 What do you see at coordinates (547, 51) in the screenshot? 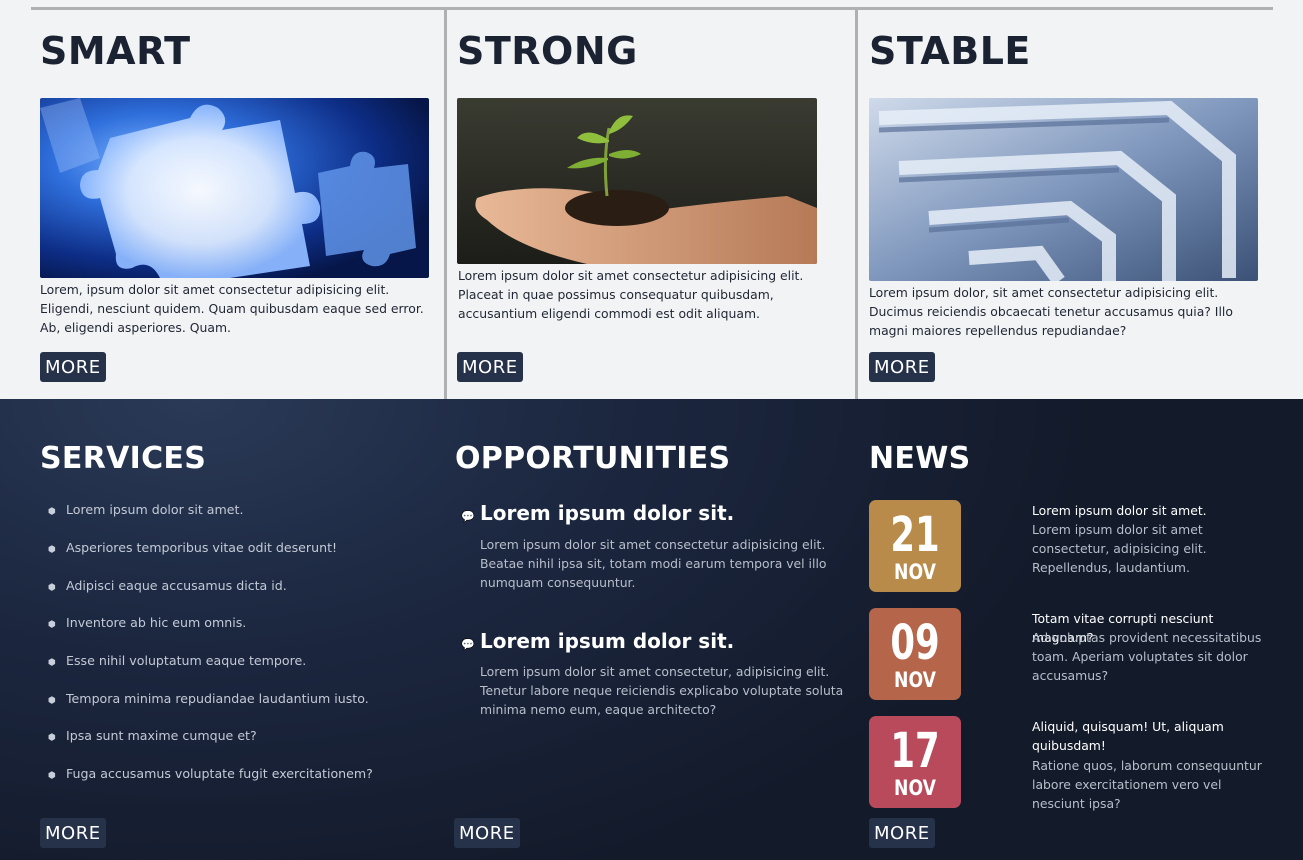
I see `feature-title: STRONG` at bounding box center [547, 51].